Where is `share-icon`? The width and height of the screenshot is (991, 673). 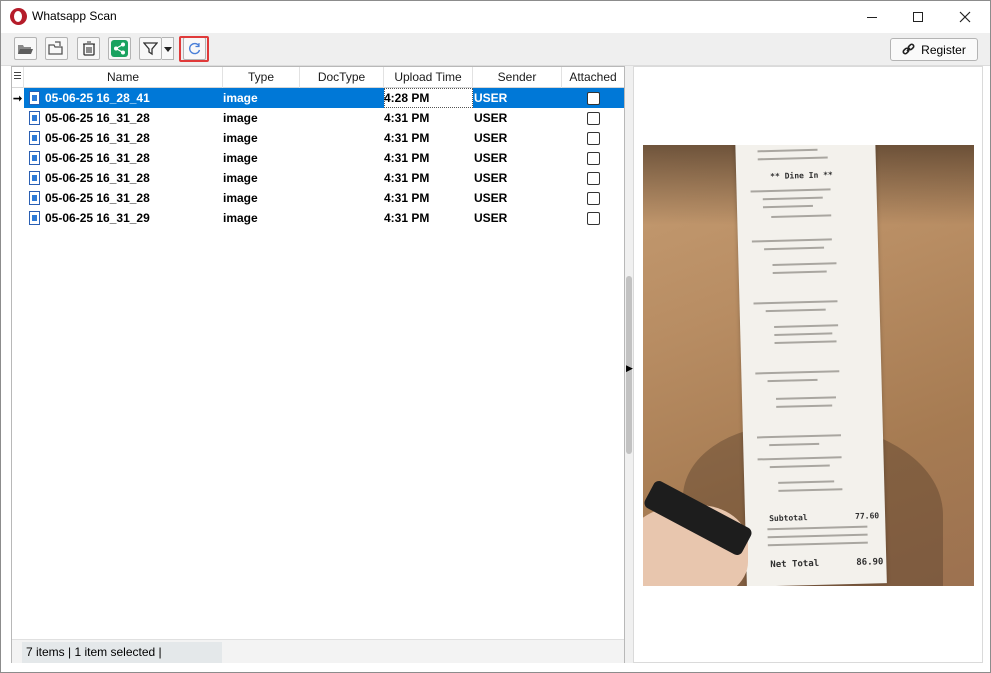 share-icon is located at coordinates (119, 48).